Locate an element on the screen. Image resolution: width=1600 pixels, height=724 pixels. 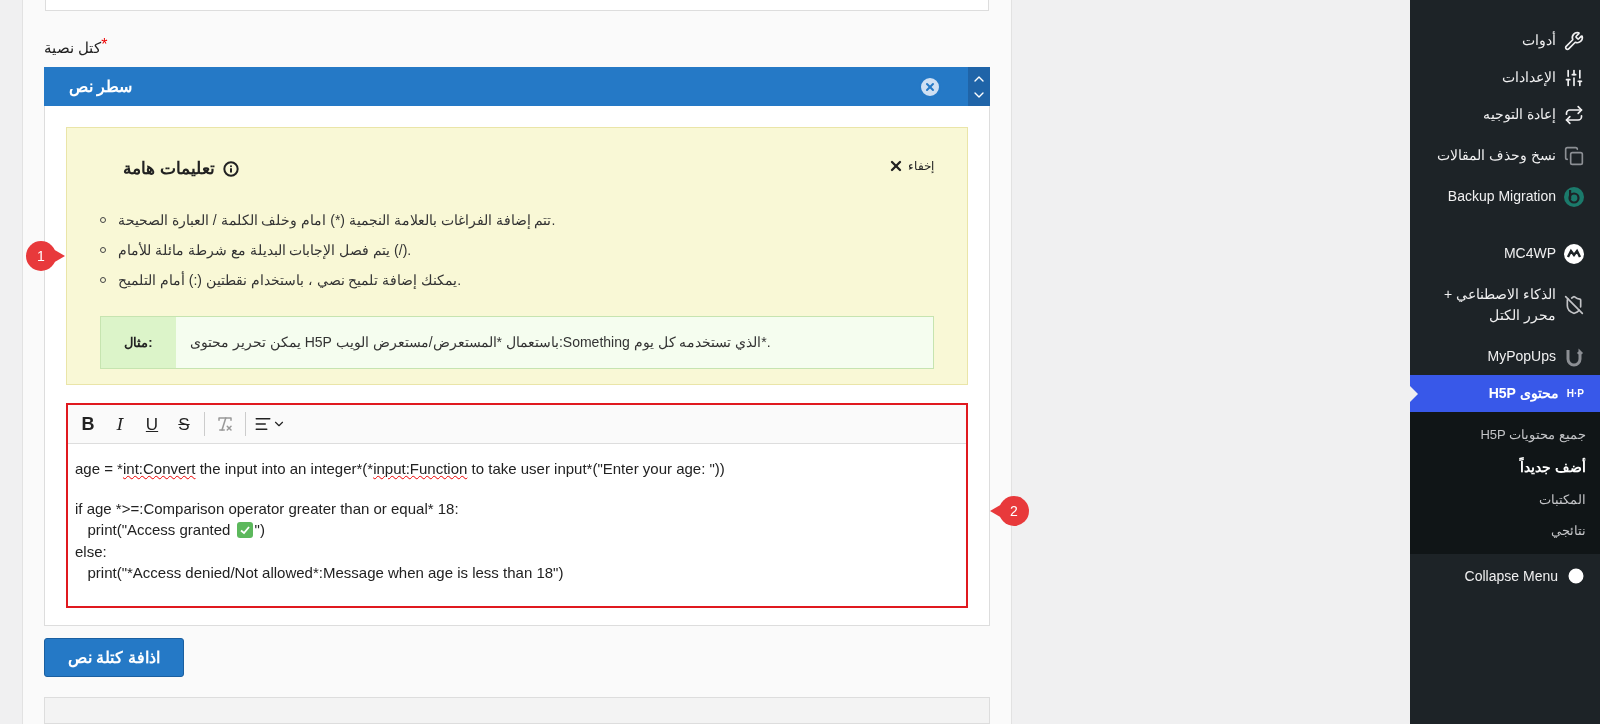
repeat-icon is located at coordinates (1574, 114).